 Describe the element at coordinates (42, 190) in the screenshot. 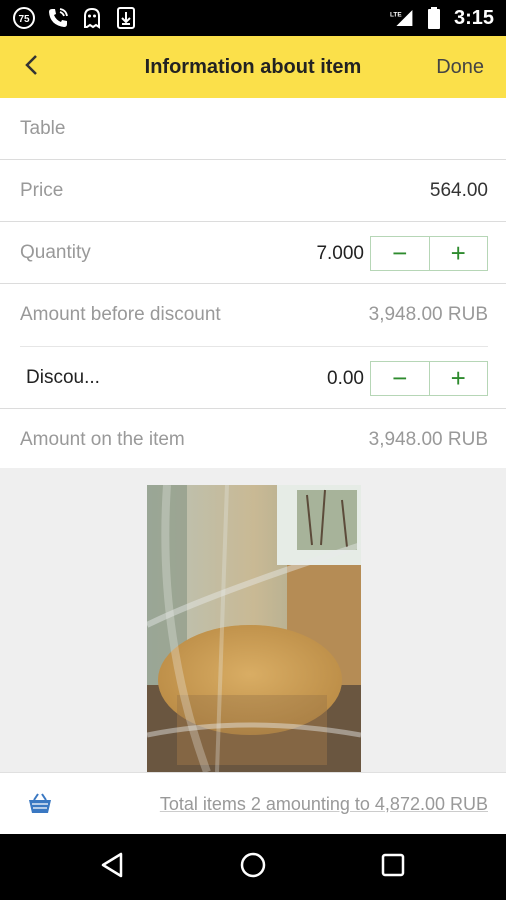

I see `price-label: Price` at that location.